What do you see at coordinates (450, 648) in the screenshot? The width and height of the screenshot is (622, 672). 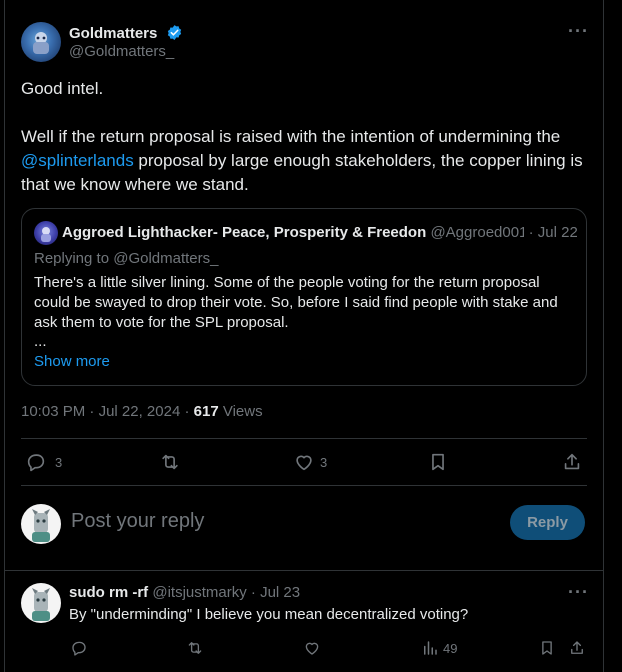 I see `reply-views-count: 49` at bounding box center [450, 648].